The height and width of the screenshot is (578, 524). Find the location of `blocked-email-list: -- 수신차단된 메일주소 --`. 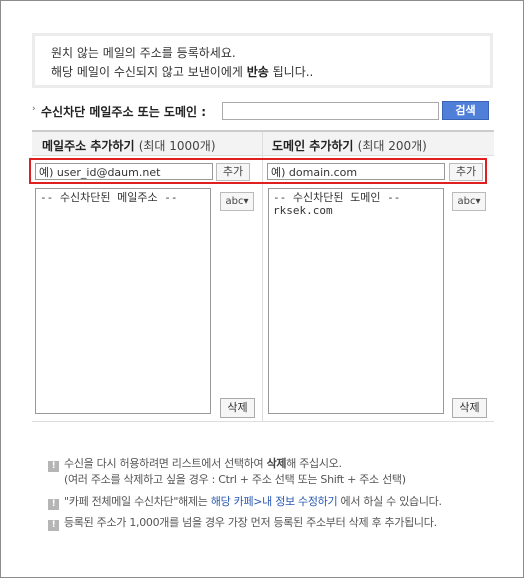

blocked-email-list: -- 수신차단된 메일주소 -- is located at coordinates (123, 301).